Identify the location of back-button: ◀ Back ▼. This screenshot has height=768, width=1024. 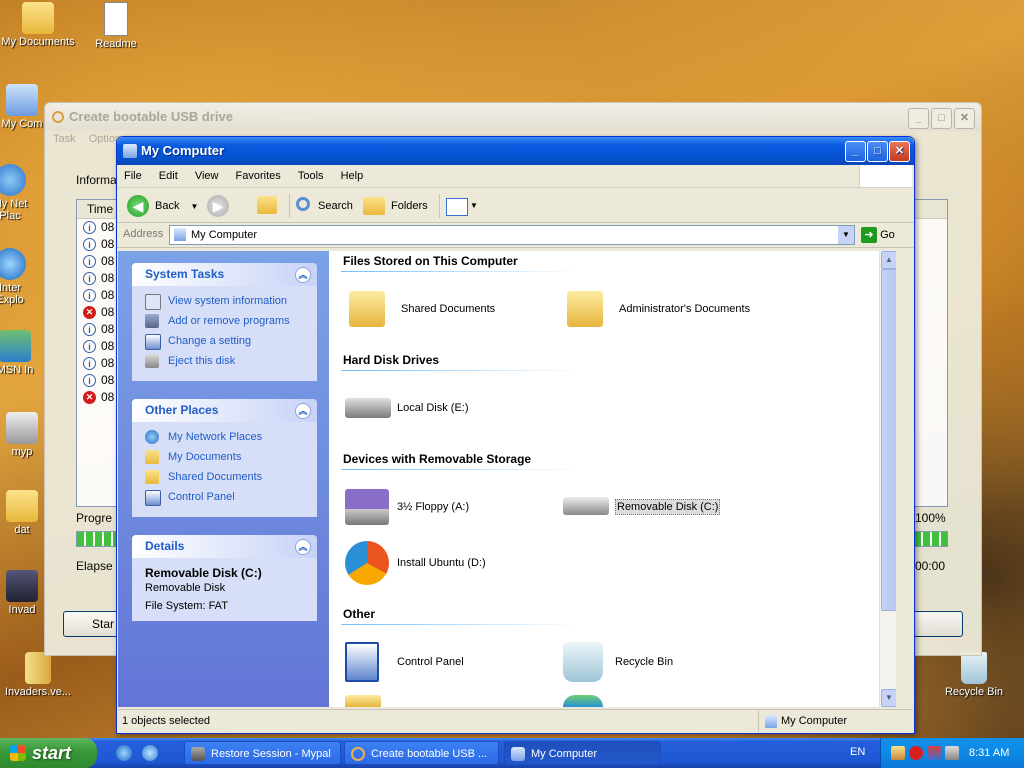
(162, 206).